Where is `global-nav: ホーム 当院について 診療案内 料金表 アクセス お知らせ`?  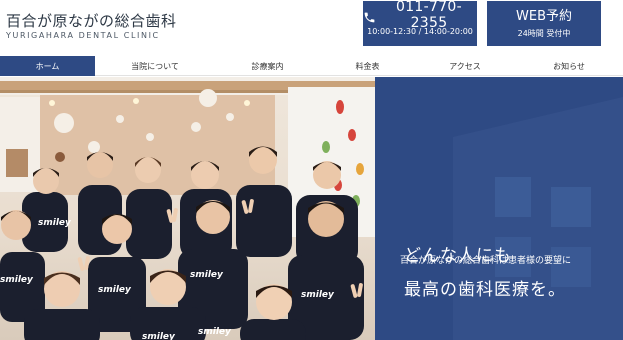
global-nav: ホーム 当院について 診療案内 料金表 アクセス お知らせ is located at coordinates (311, 66).